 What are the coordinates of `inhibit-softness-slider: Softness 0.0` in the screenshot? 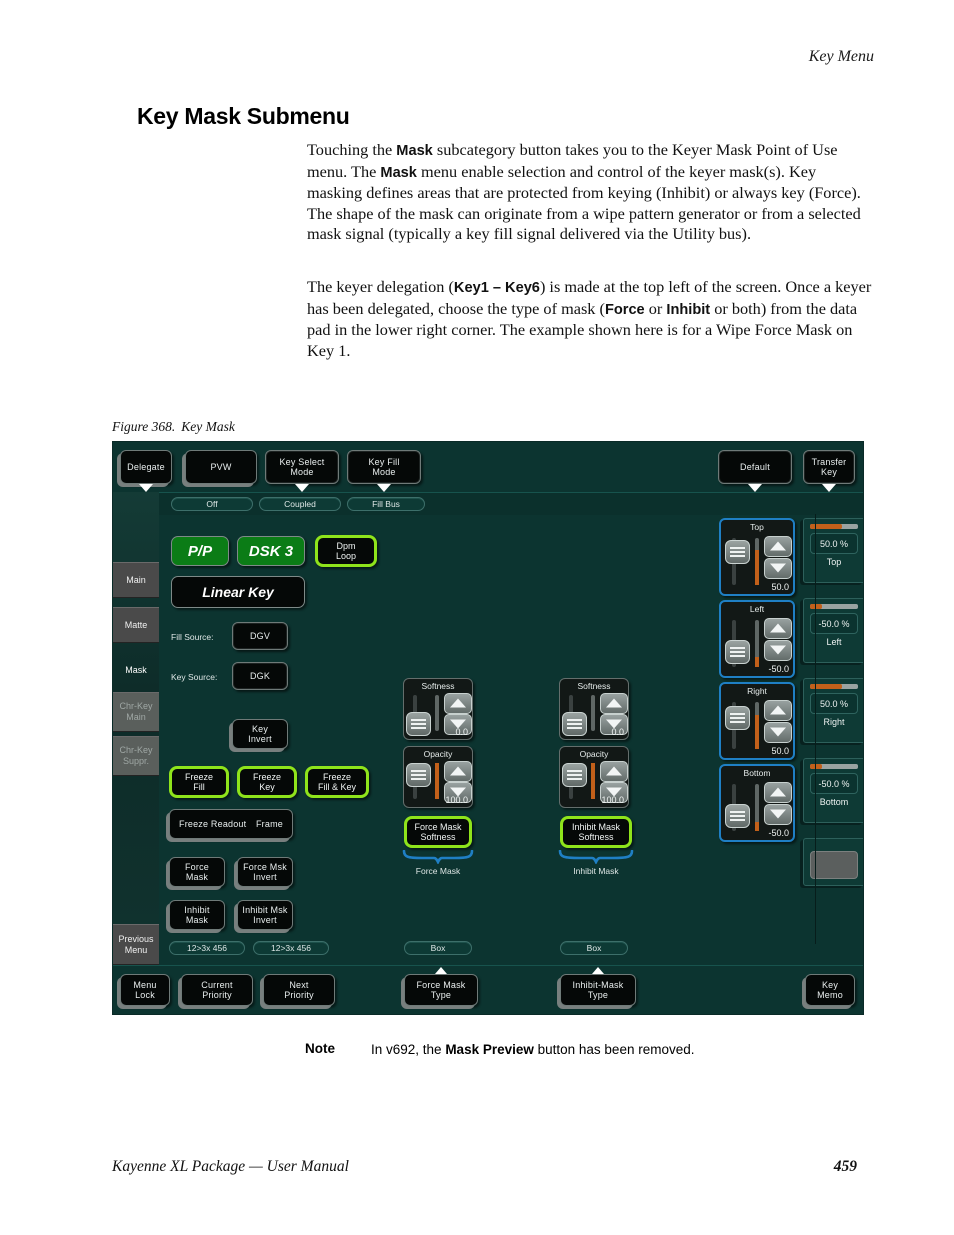 It's located at (594, 709).